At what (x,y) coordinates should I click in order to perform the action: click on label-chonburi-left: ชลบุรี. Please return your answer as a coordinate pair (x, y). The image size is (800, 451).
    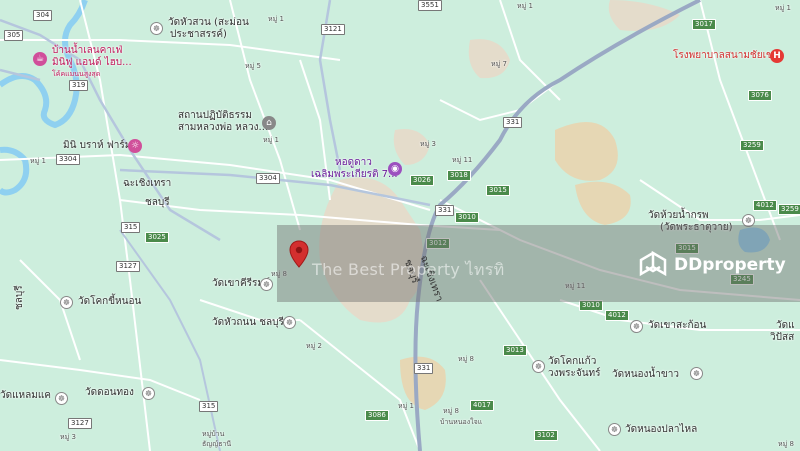
    Looking at the image, I should click on (19, 297).